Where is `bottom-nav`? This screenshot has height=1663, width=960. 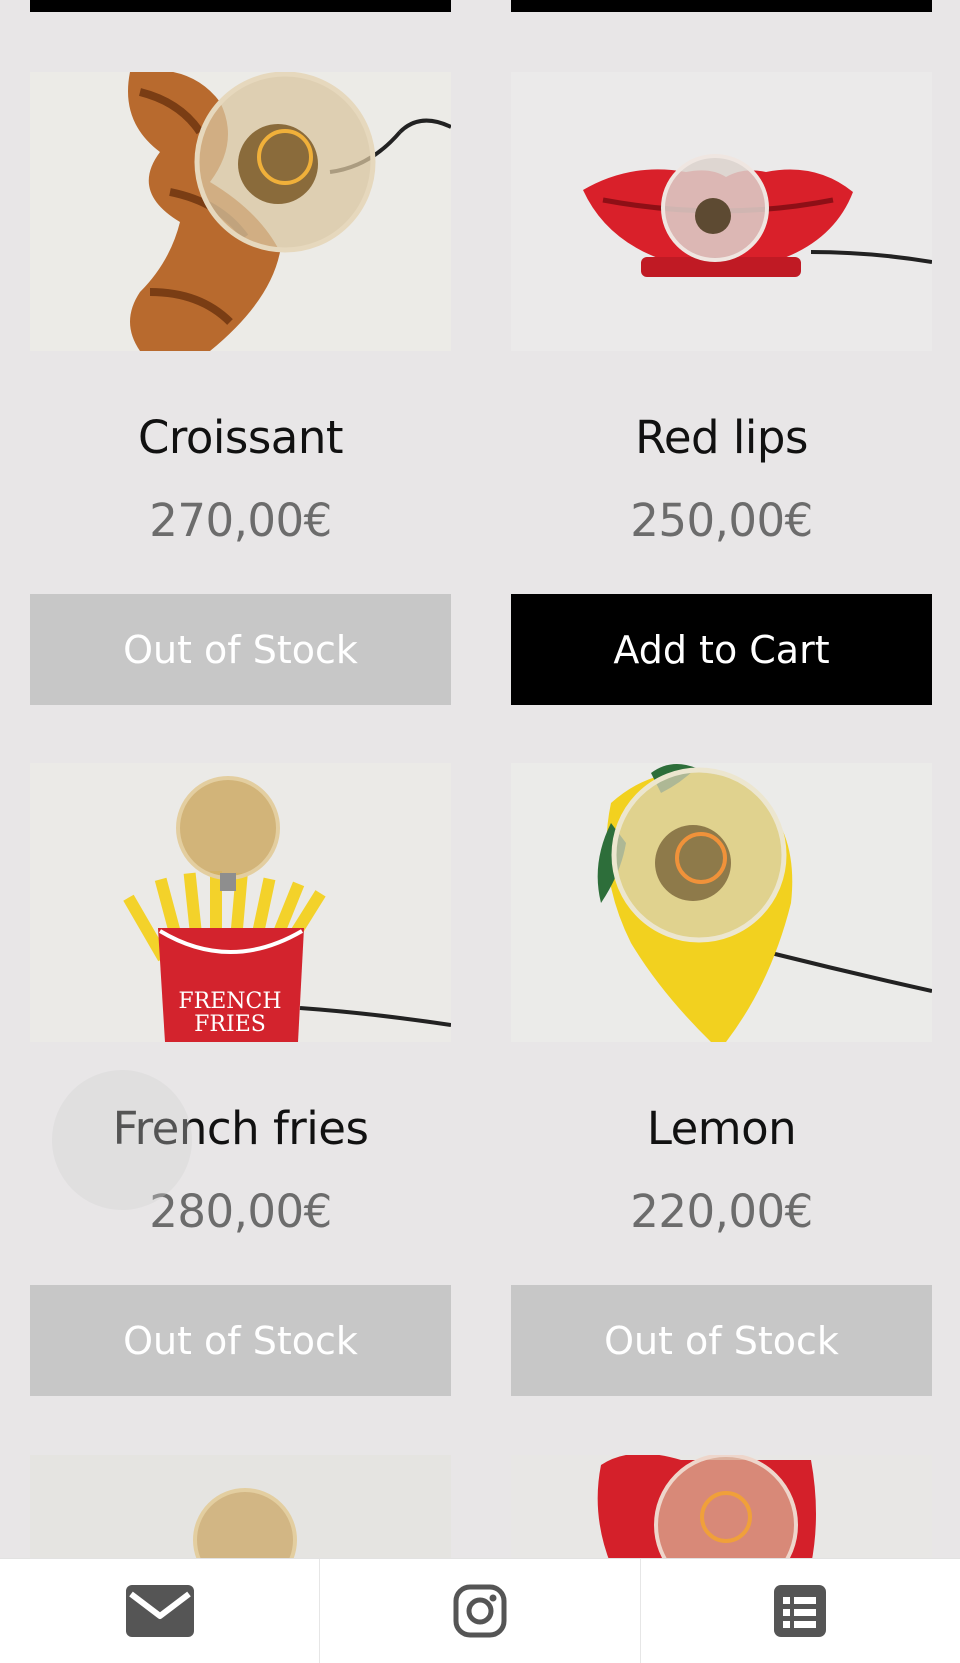
bottom-nav is located at coordinates (480, 1610).